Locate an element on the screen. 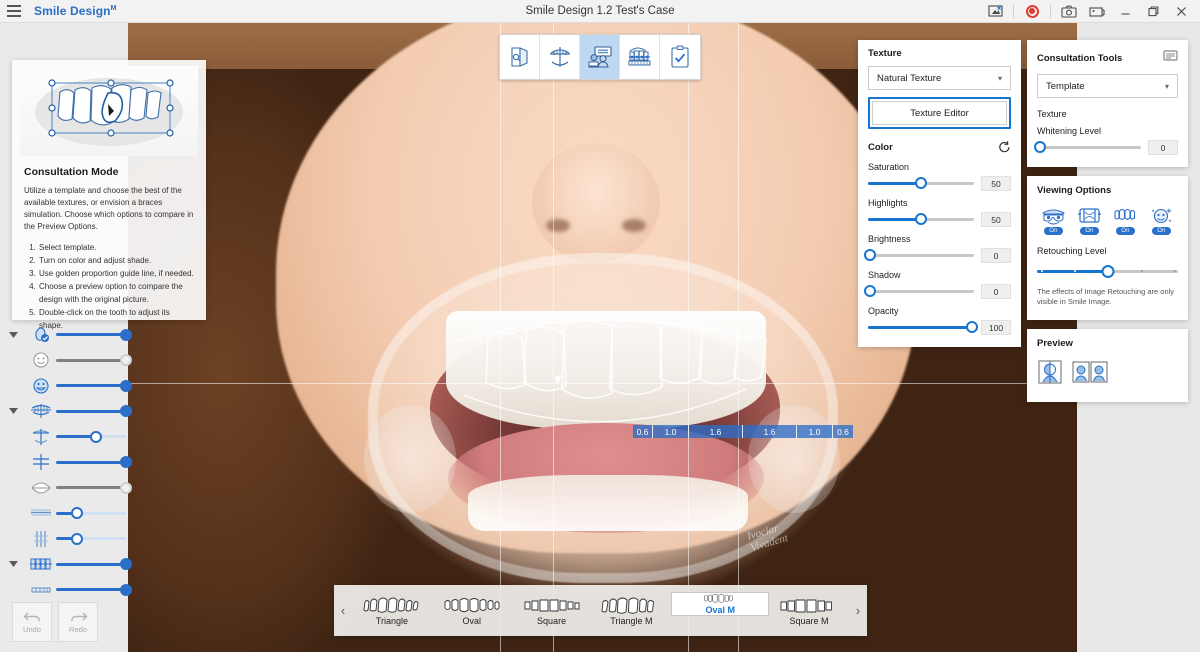 The height and width of the screenshot is (652, 1200). tool-braces-simulation is located at coordinates (640, 57).